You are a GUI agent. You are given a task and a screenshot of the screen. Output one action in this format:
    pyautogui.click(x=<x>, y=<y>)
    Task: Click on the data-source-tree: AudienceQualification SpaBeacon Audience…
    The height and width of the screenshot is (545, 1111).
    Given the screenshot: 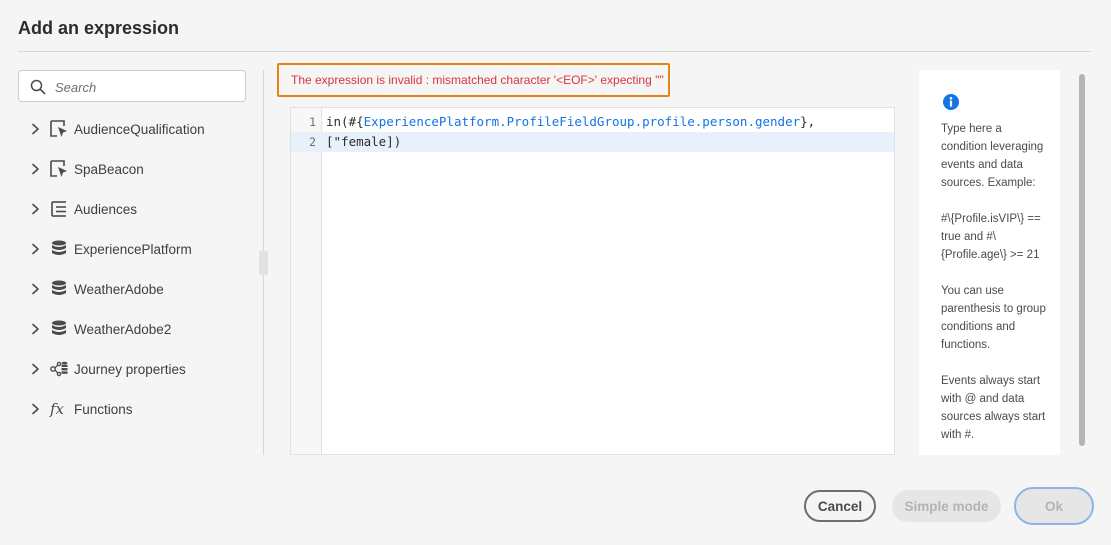 What is the action you would take?
    pyautogui.click(x=141, y=269)
    